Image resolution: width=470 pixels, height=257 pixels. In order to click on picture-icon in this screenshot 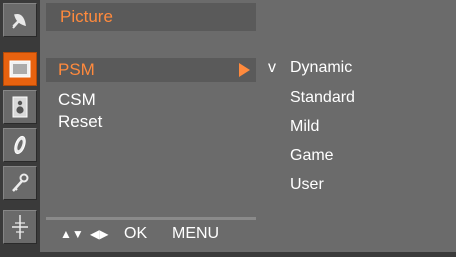, I will do `click(20, 69)`.